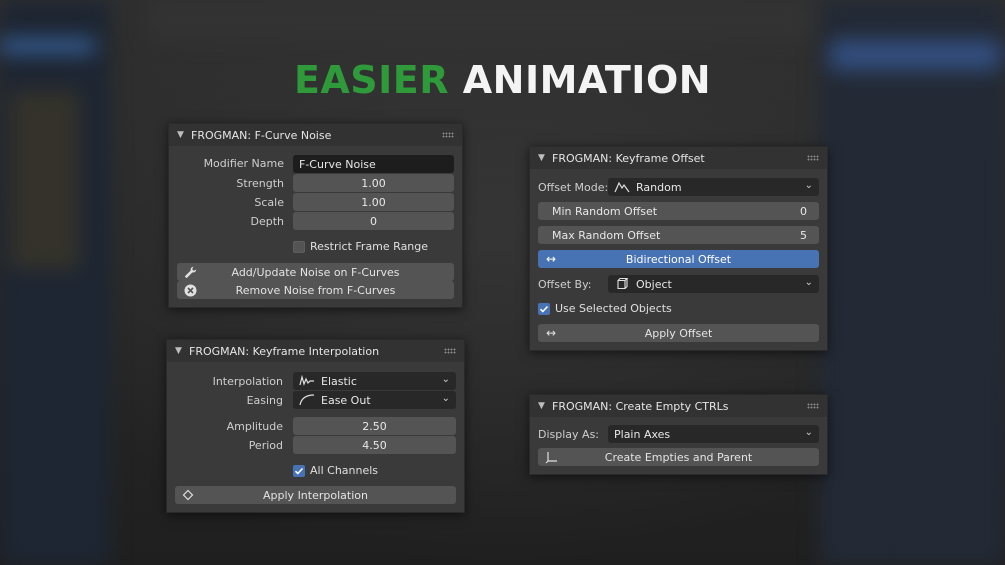 Image resolution: width=1005 pixels, height=565 pixels. I want to click on depth-label: Depth, so click(267, 221).